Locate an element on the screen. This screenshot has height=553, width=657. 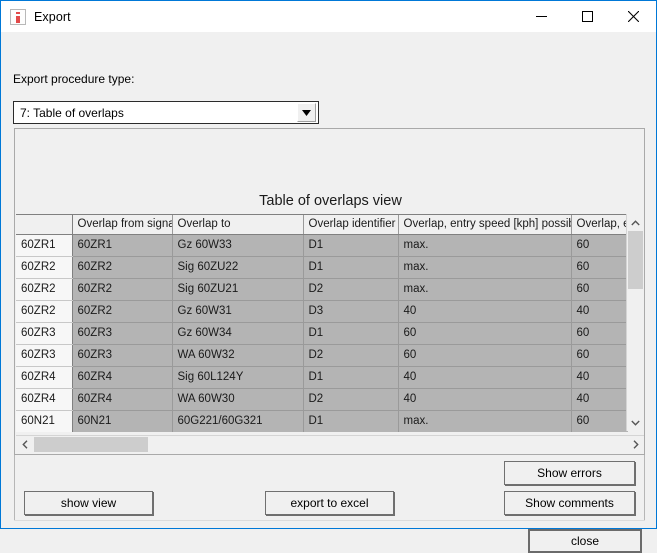
cell-overlap-to: Gz 60W31 is located at coordinates (238, 311).